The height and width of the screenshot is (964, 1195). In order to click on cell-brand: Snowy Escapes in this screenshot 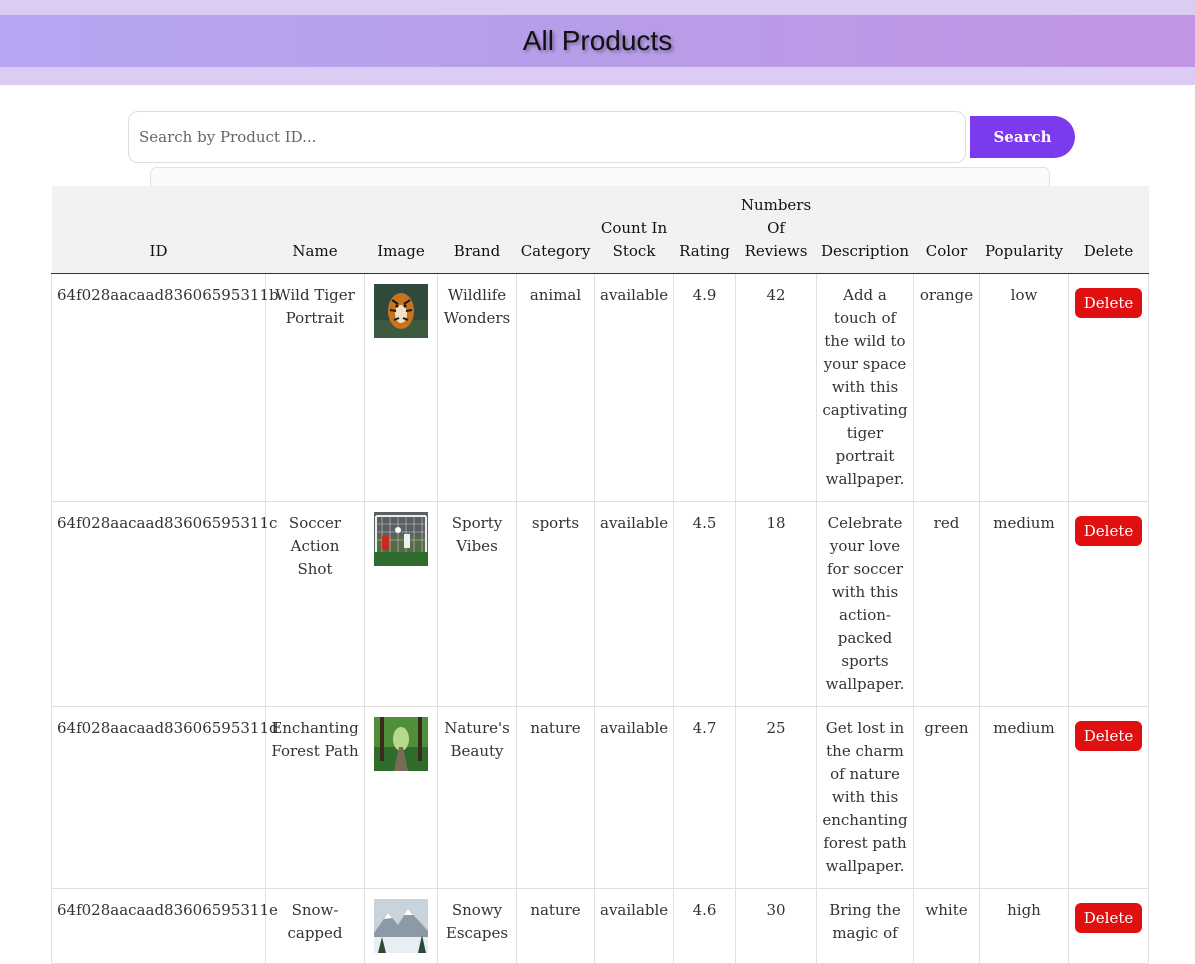, I will do `click(477, 926)`.